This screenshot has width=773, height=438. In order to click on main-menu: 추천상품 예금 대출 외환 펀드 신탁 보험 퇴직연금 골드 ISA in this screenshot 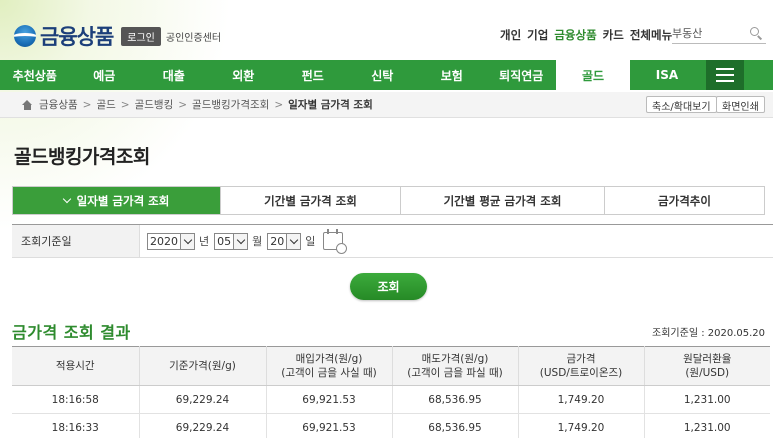, I will do `click(386, 75)`.